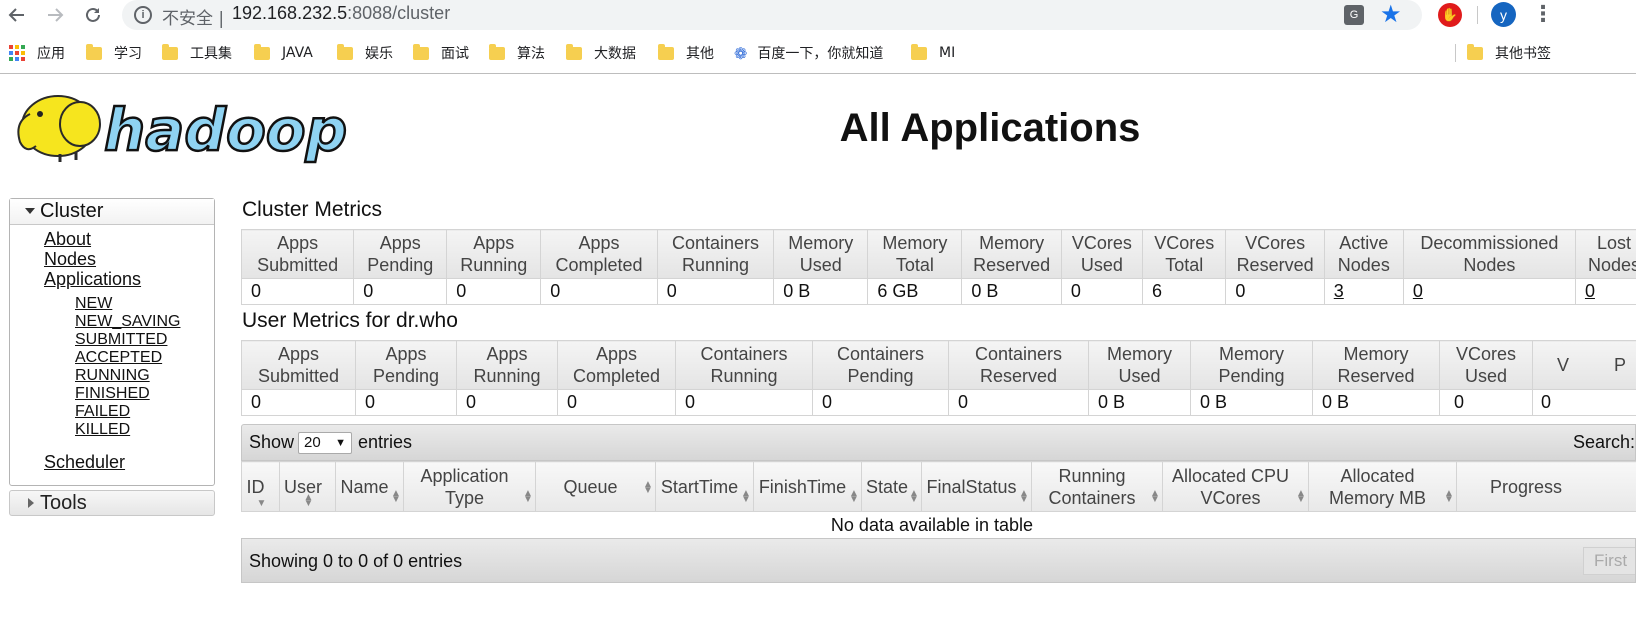  Describe the element at coordinates (599, 254) in the screenshot. I see `column-header: Apps Completed` at that location.